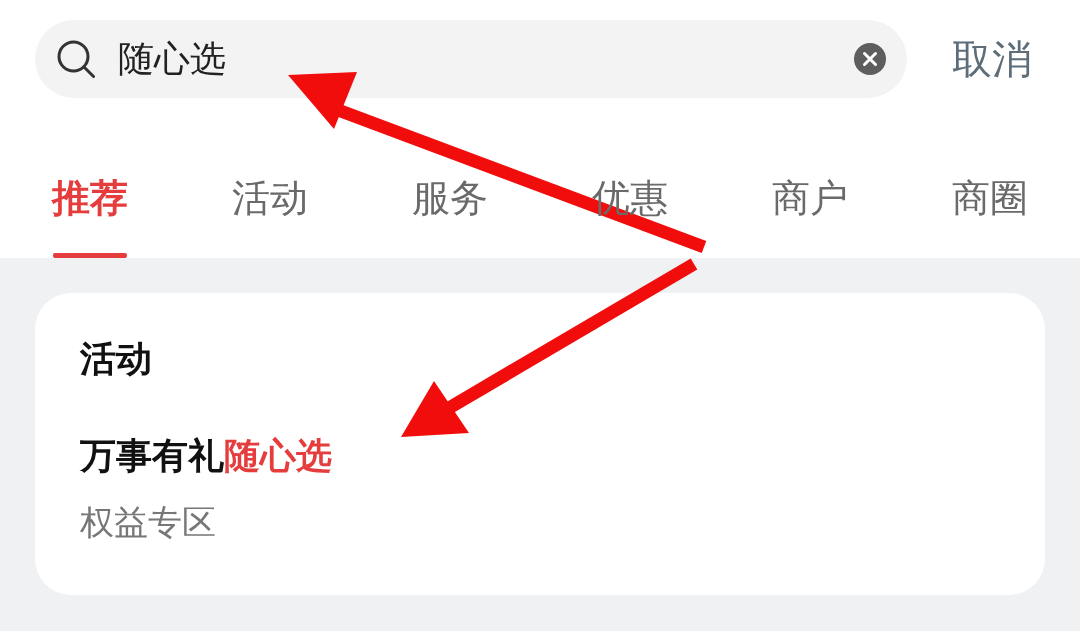 This screenshot has width=1080, height=631. Describe the element at coordinates (206, 456) in the screenshot. I see `result-title: 万事有礼随心选` at that location.